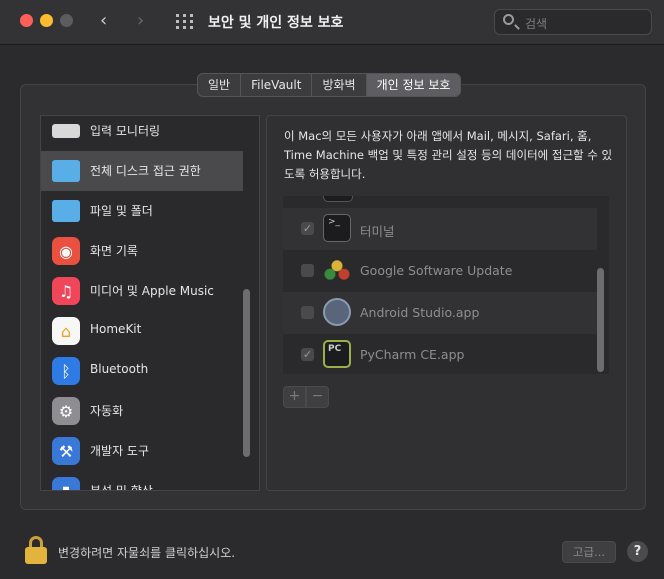 The width and height of the screenshot is (664, 579). Describe the element at coordinates (107, 411) in the screenshot. I see `sidebar-item-label: 자동화` at that location.